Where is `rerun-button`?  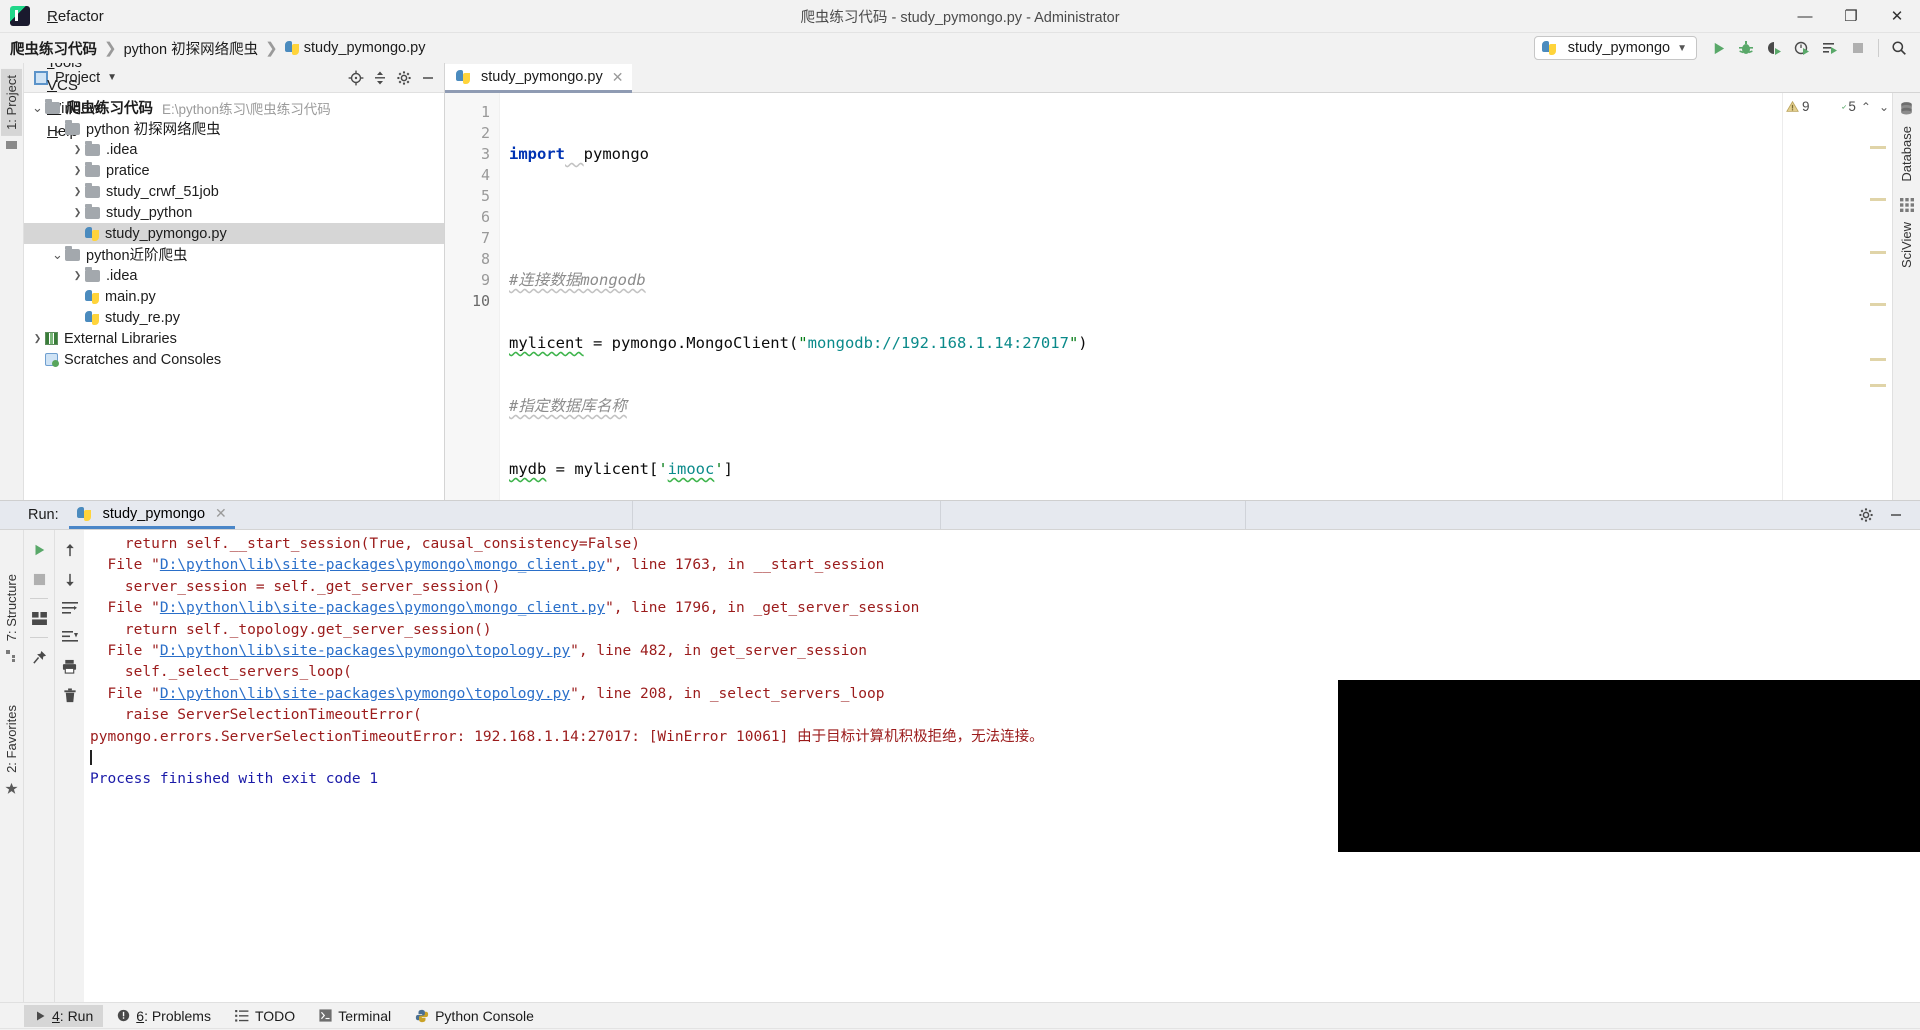 rerun-button is located at coordinates (39, 550).